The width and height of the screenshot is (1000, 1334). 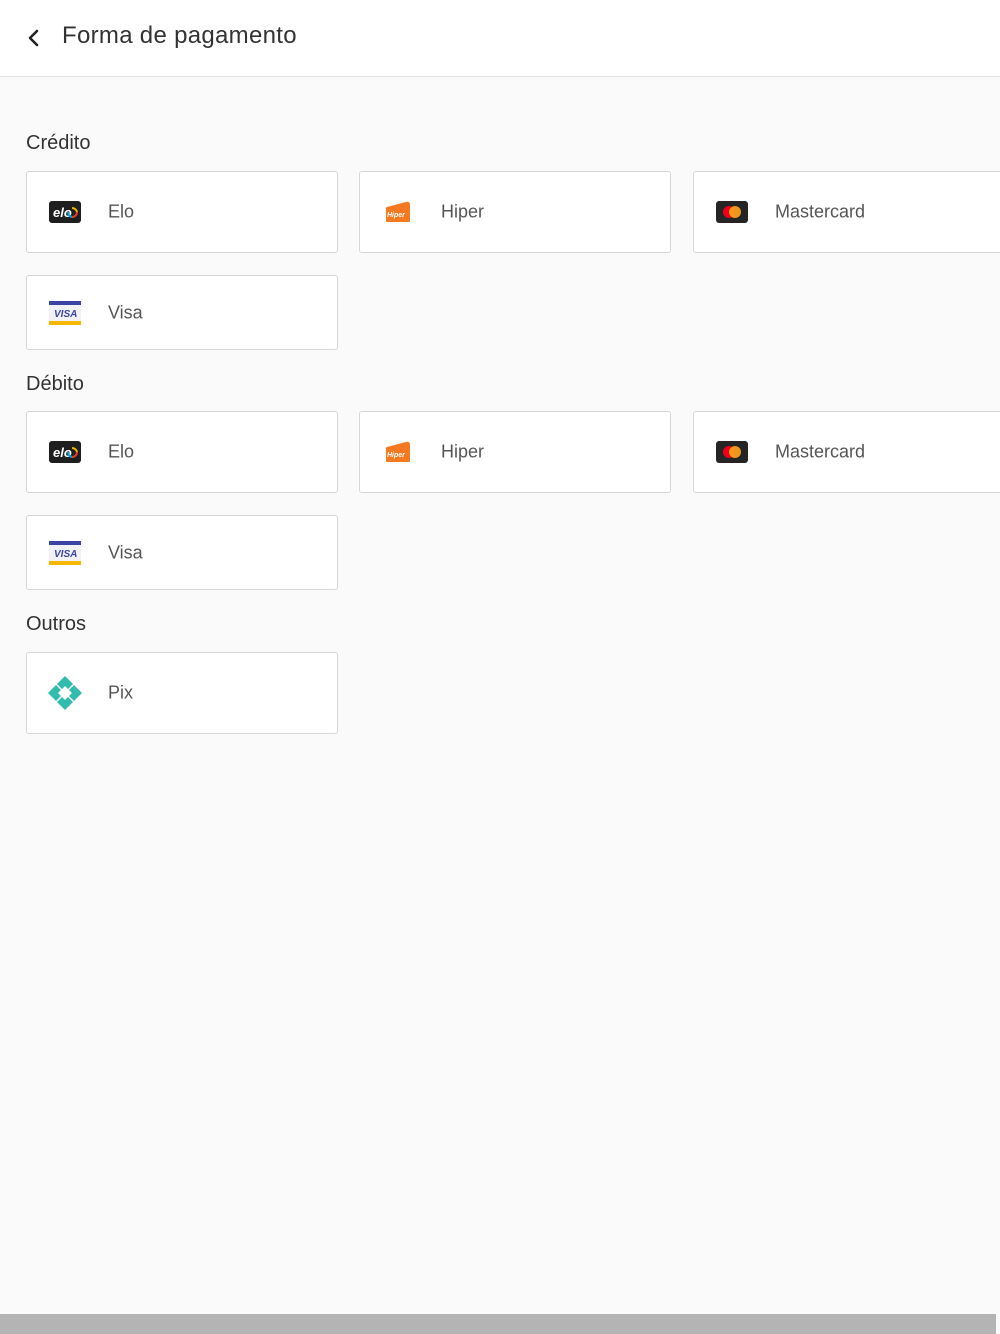 I want to click on page-title: Forma de pagamento, so click(x=179, y=35).